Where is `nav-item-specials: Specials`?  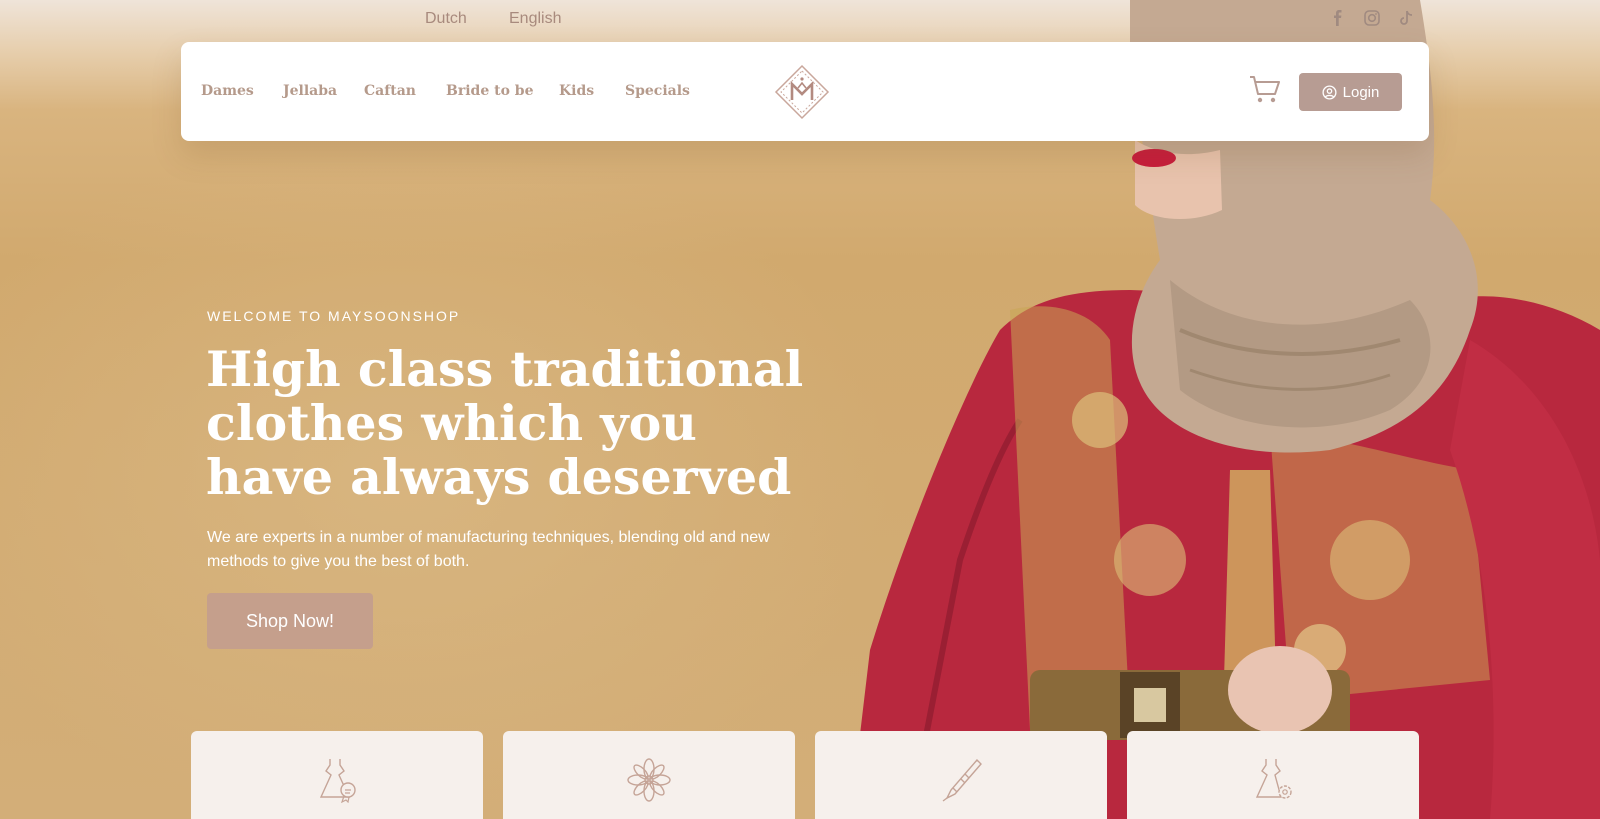
nav-item-specials: Specials is located at coordinates (657, 91).